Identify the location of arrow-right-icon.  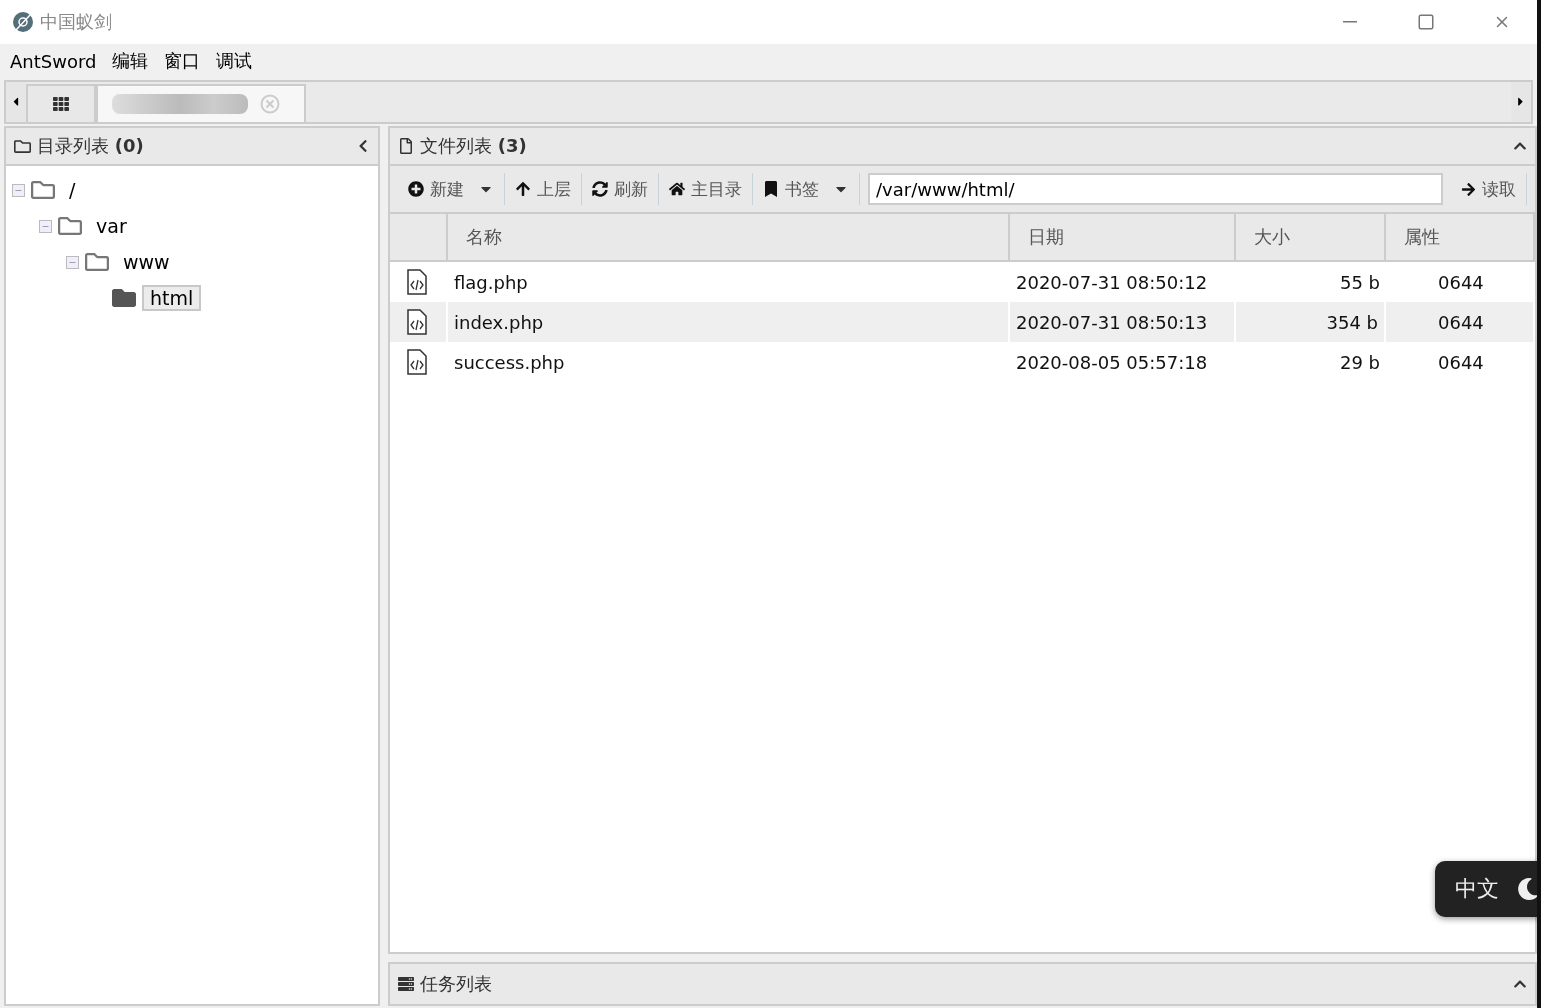
(1468, 189).